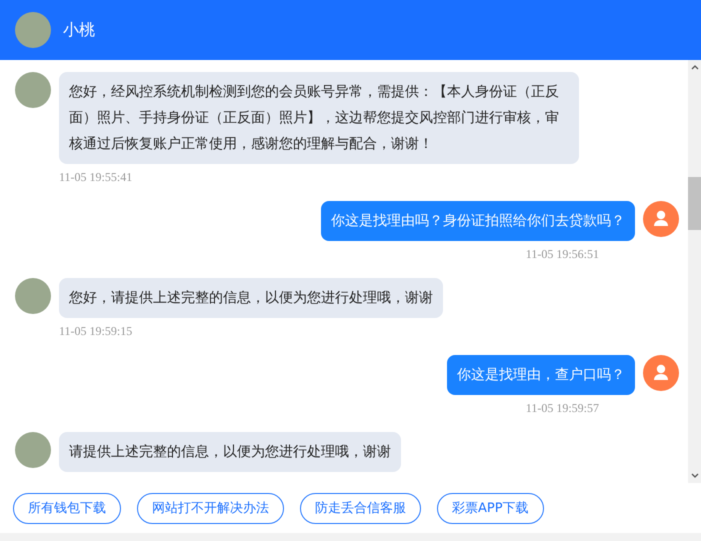 The height and width of the screenshot is (541, 701). I want to click on quick-link-button: 彩票APP下载, so click(490, 508).